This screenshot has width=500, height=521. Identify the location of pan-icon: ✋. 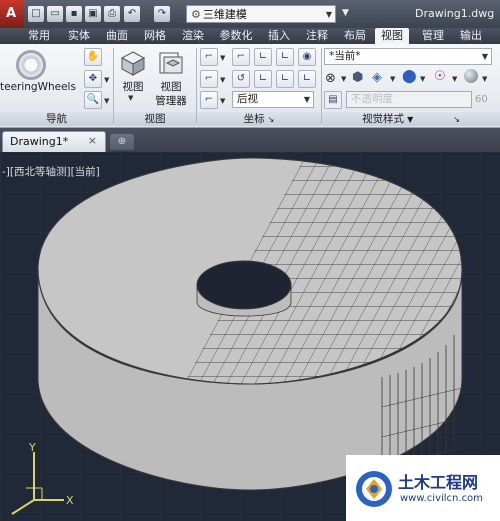
(93, 57).